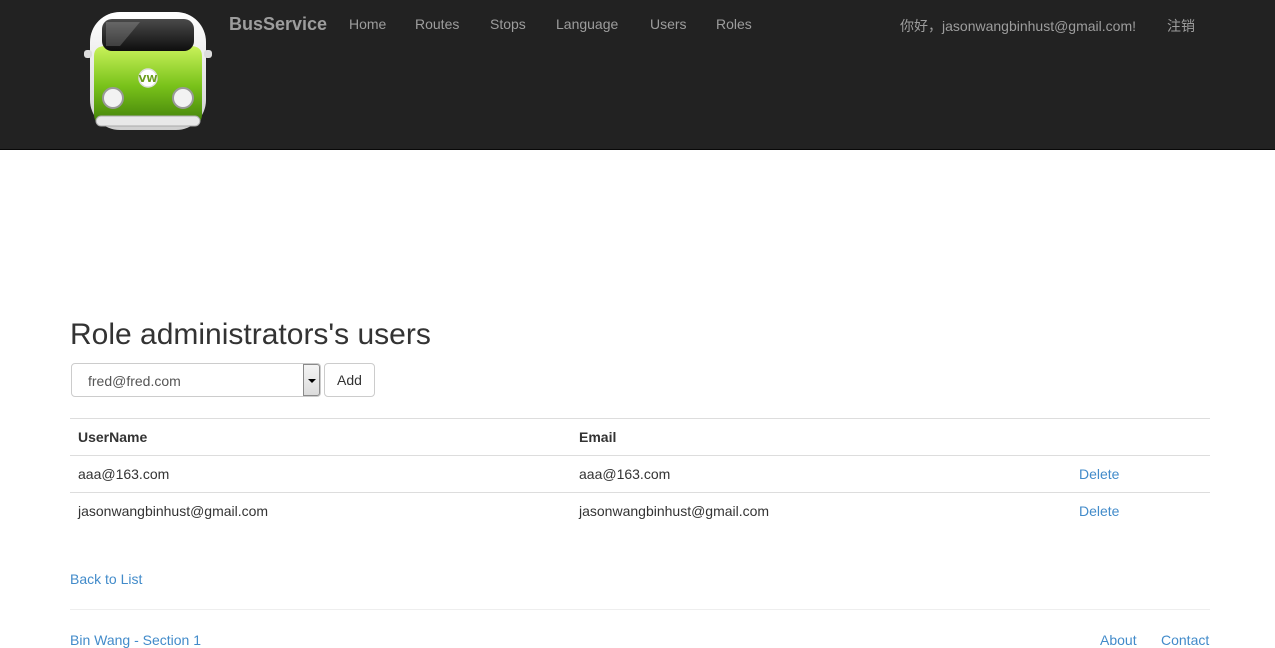  Describe the element at coordinates (124, 474) in the screenshot. I see `cell-username: aaa@163.com` at that location.